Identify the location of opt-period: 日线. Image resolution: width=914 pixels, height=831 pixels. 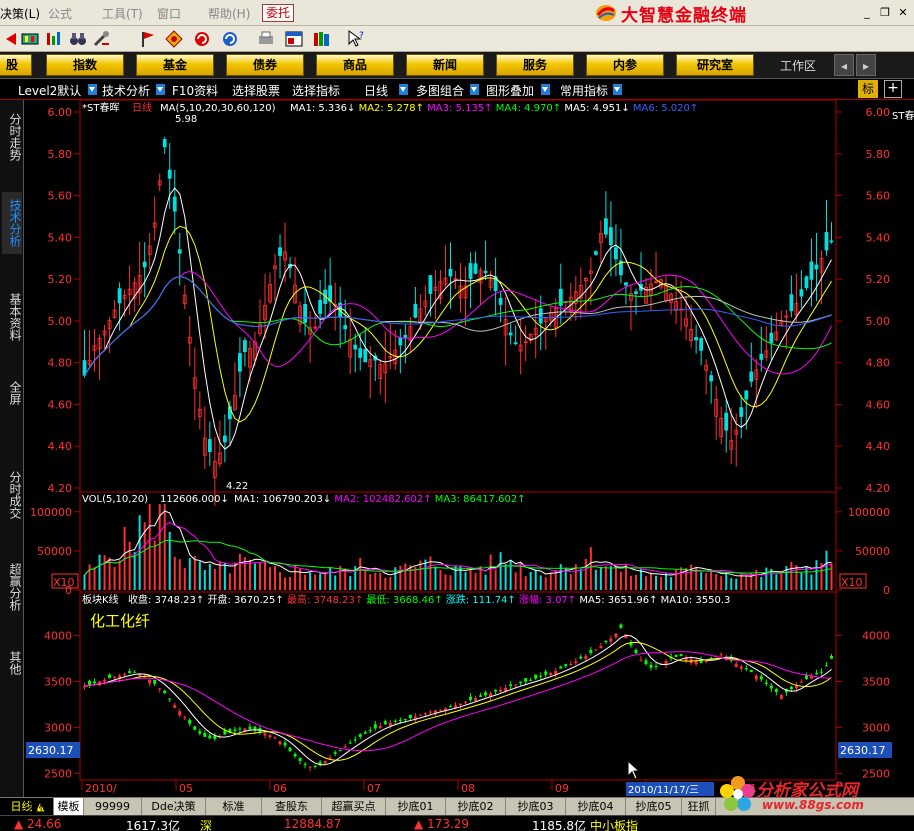
(376, 90).